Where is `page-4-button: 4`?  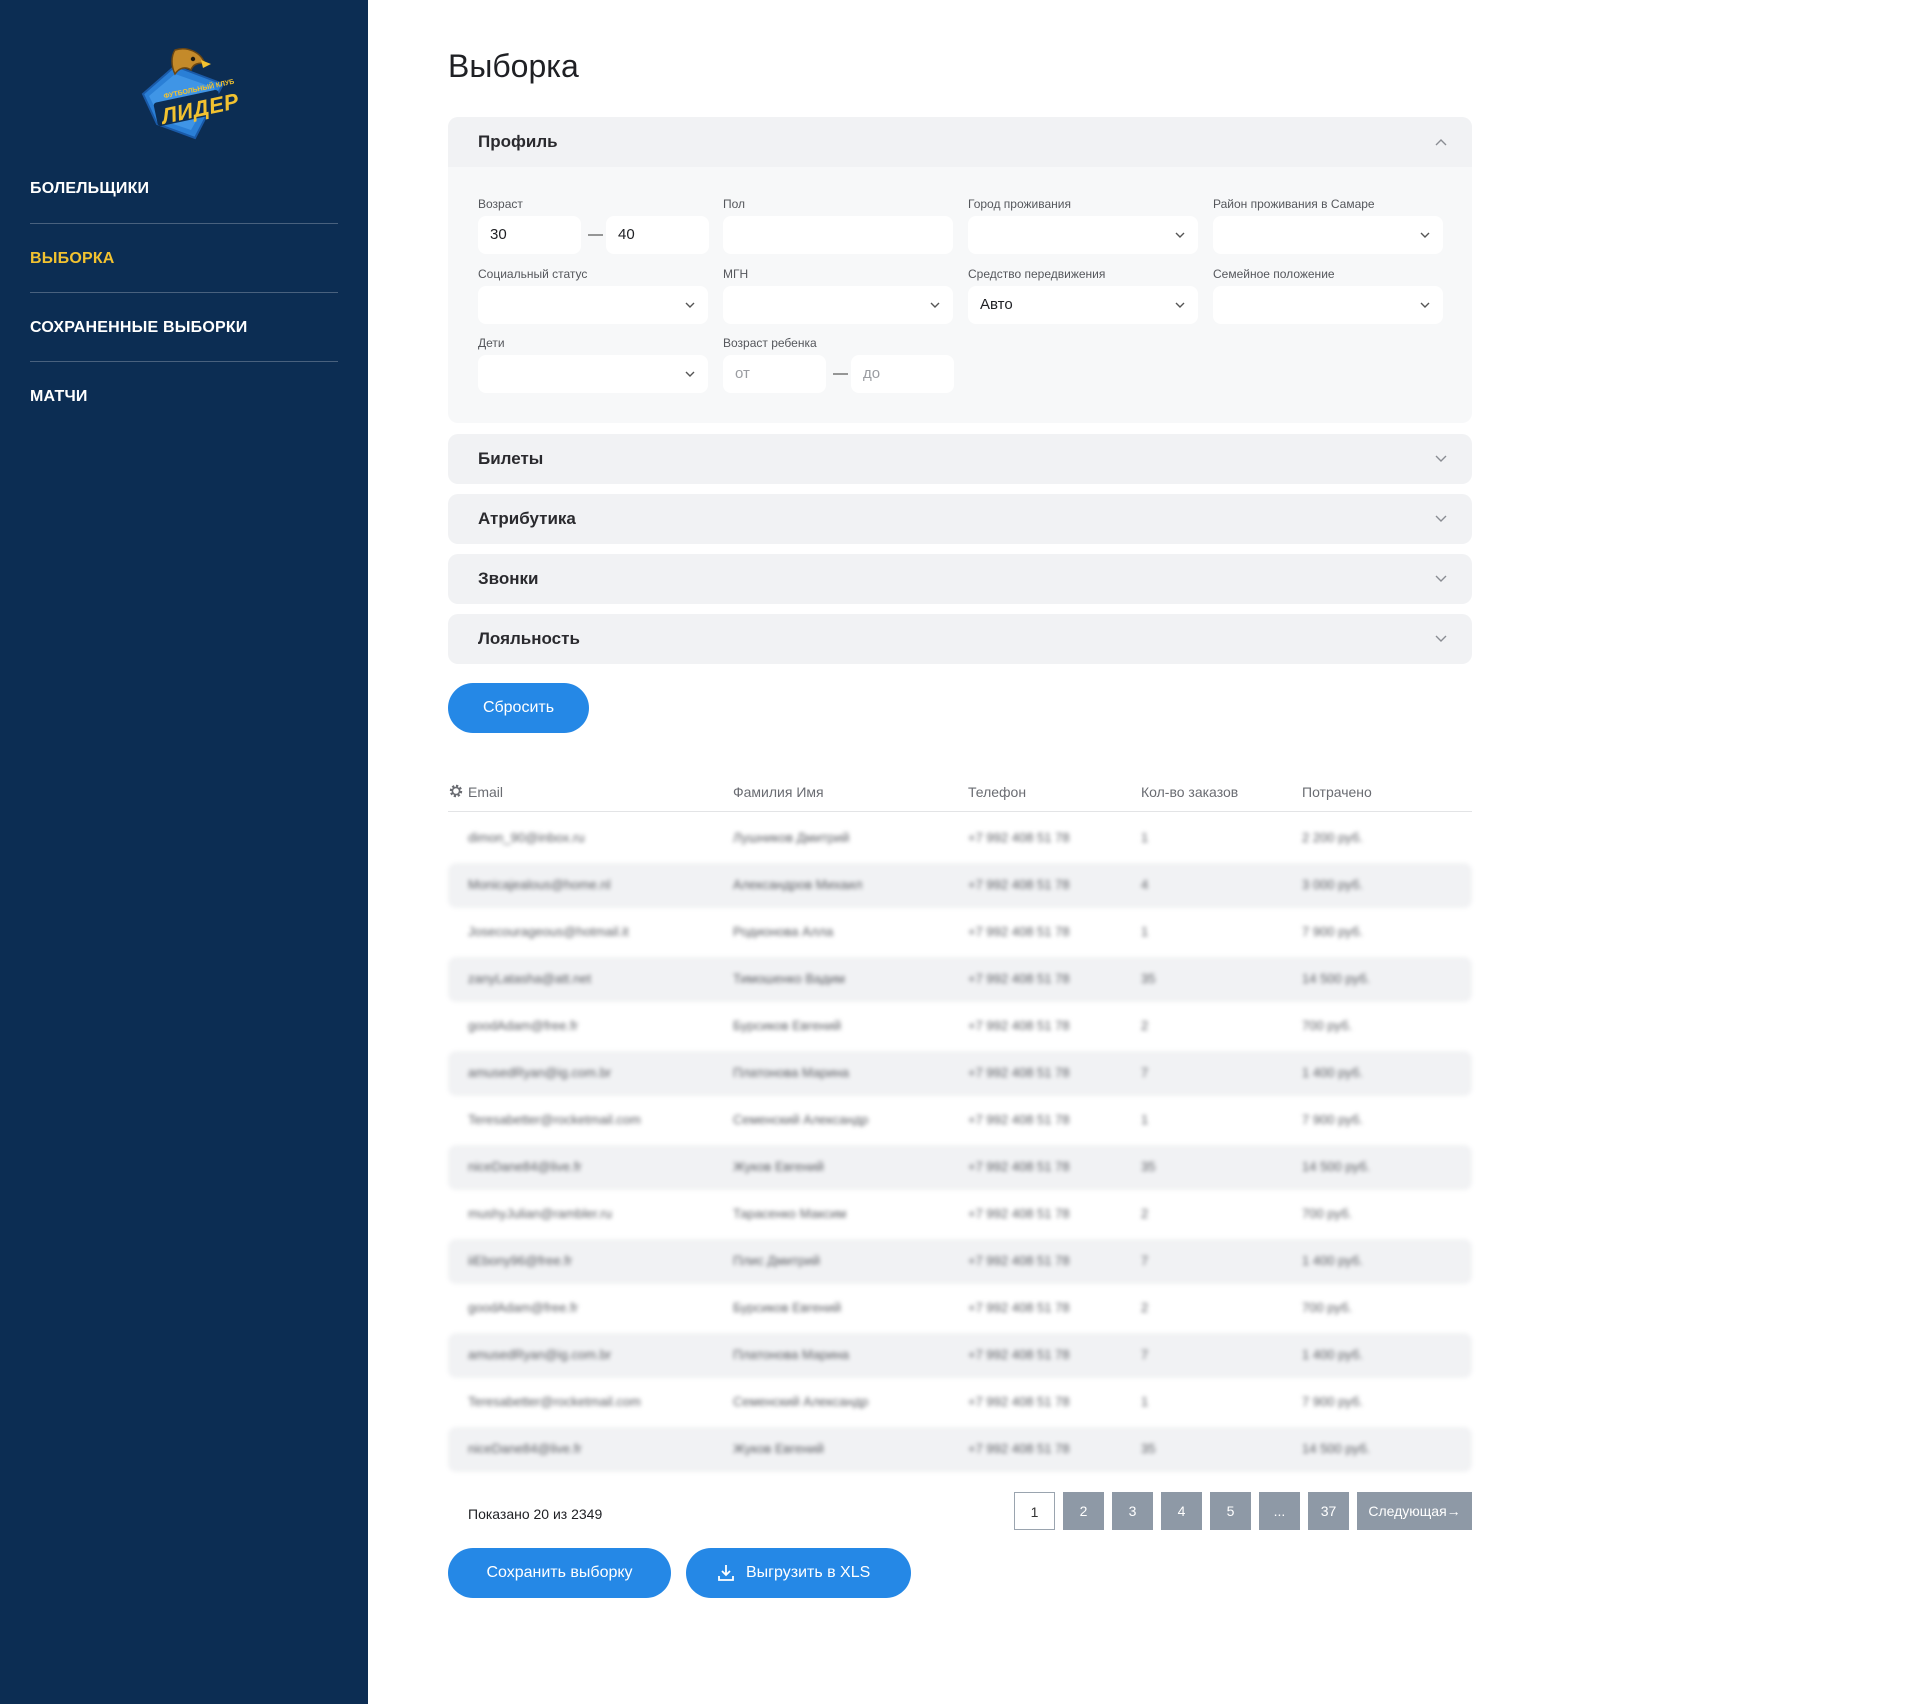
page-4-button: 4 is located at coordinates (1181, 1511).